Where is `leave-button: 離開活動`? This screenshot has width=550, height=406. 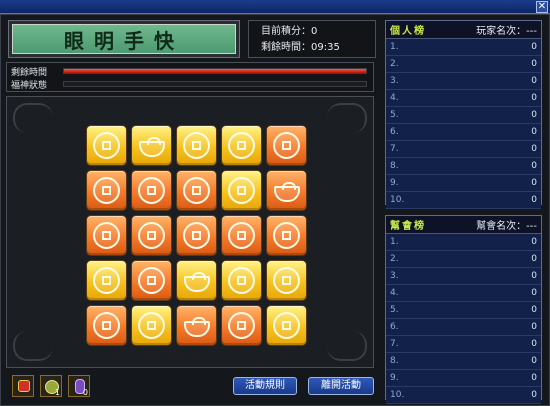 leave-button: 離開活動 is located at coordinates (341, 386).